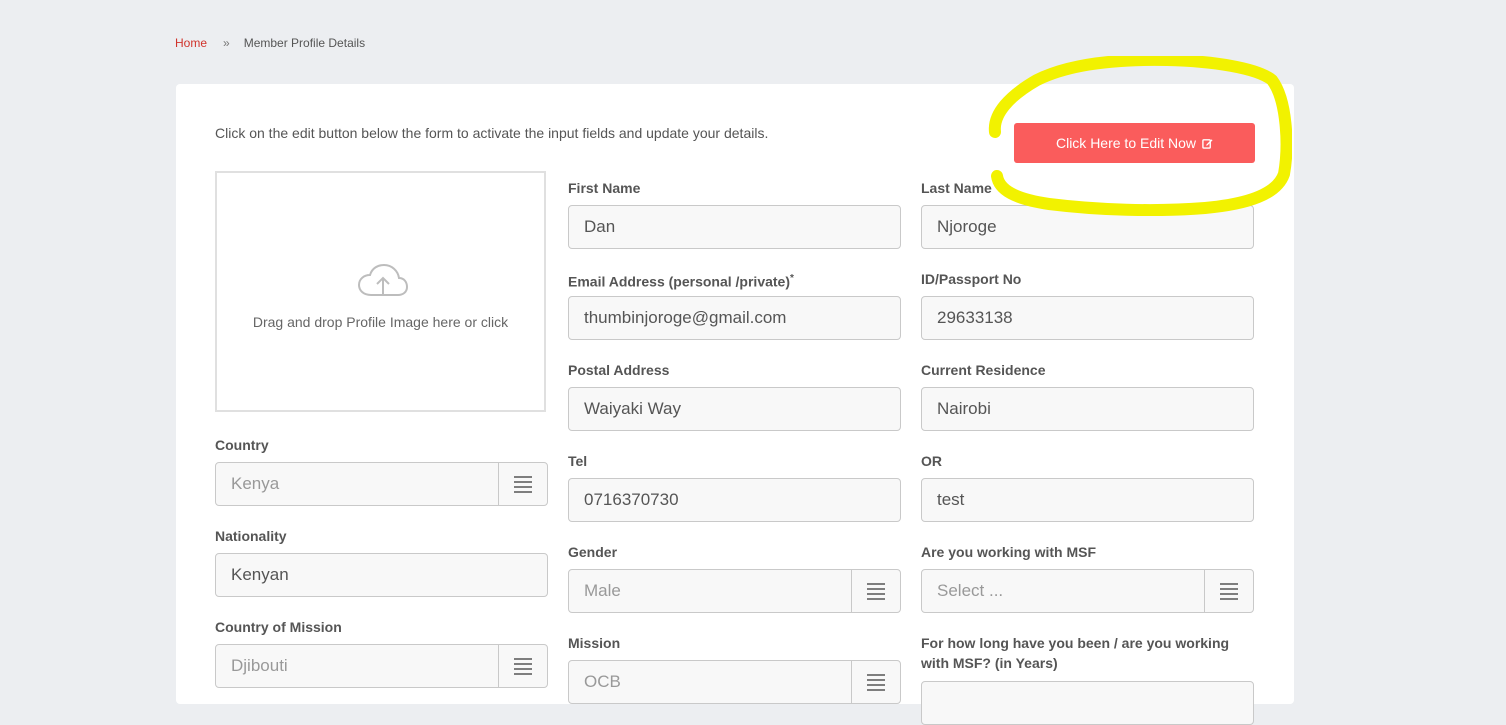 Image resolution: width=1506 pixels, height=725 pixels. I want to click on country-select-value: Kenya, so click(255, 483).